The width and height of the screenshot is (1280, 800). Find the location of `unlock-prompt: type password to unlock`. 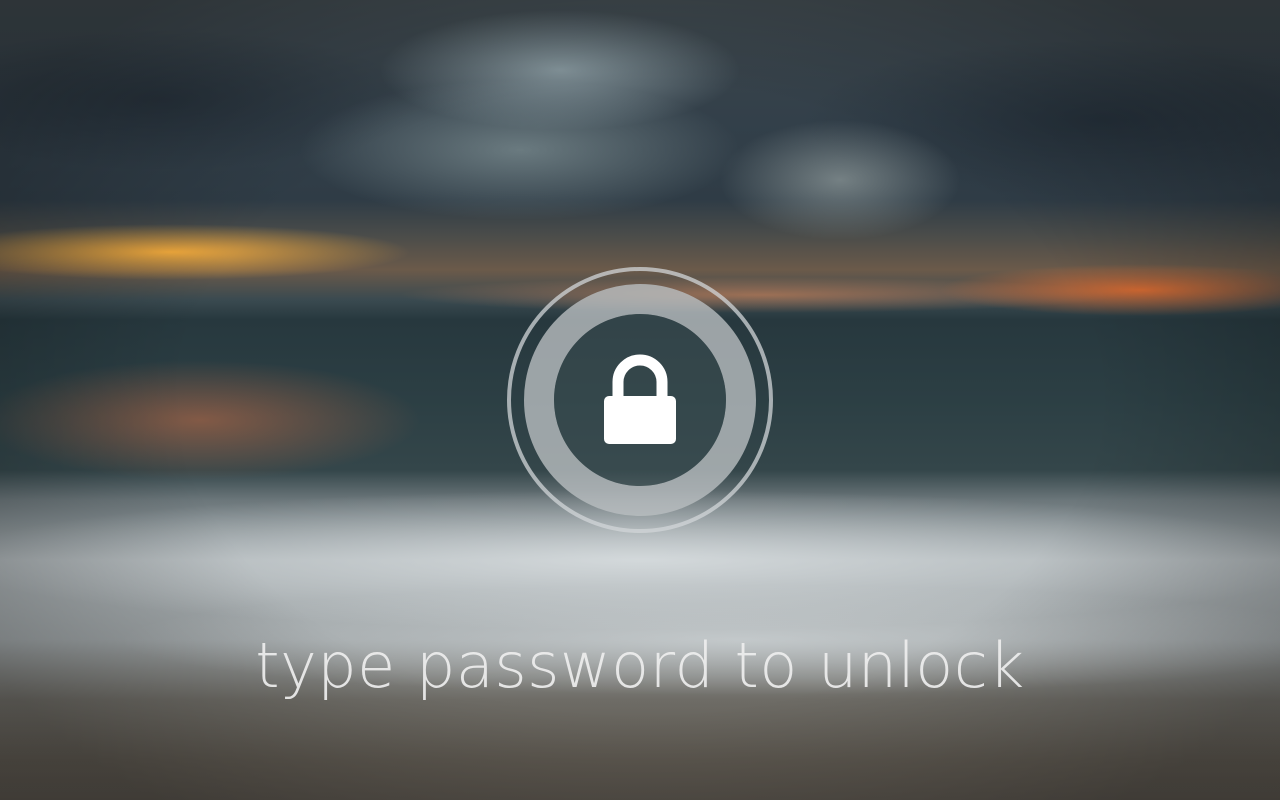

unlock-prompt: type password to unlock is located at coordinates (640, 665).